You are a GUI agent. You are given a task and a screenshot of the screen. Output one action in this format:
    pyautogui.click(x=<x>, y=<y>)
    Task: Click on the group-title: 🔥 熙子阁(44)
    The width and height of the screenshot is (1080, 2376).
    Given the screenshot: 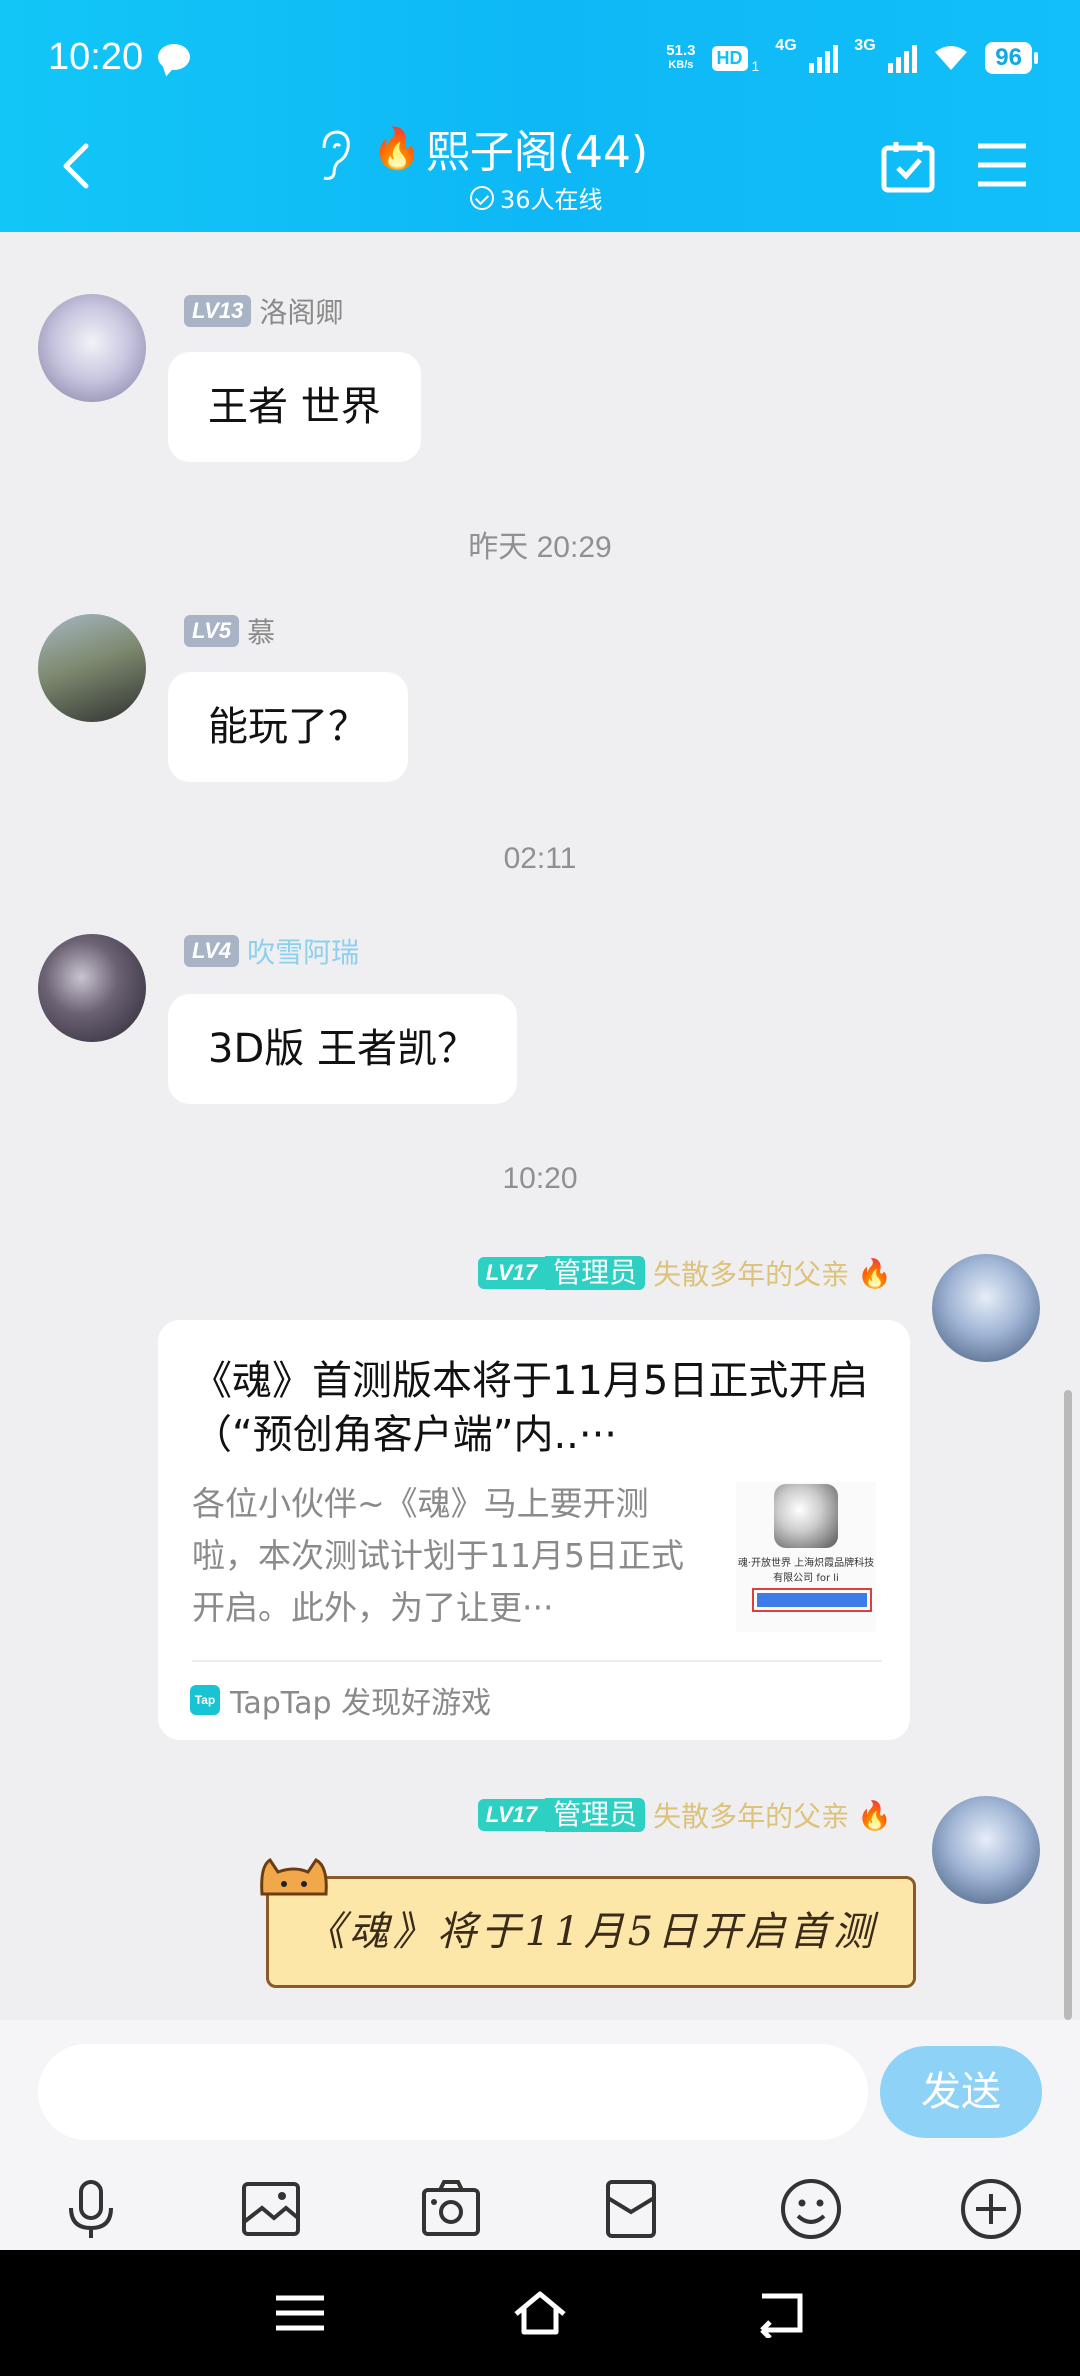 What is the action you would take?
    pyautogui.click(x=510, y=148)
    